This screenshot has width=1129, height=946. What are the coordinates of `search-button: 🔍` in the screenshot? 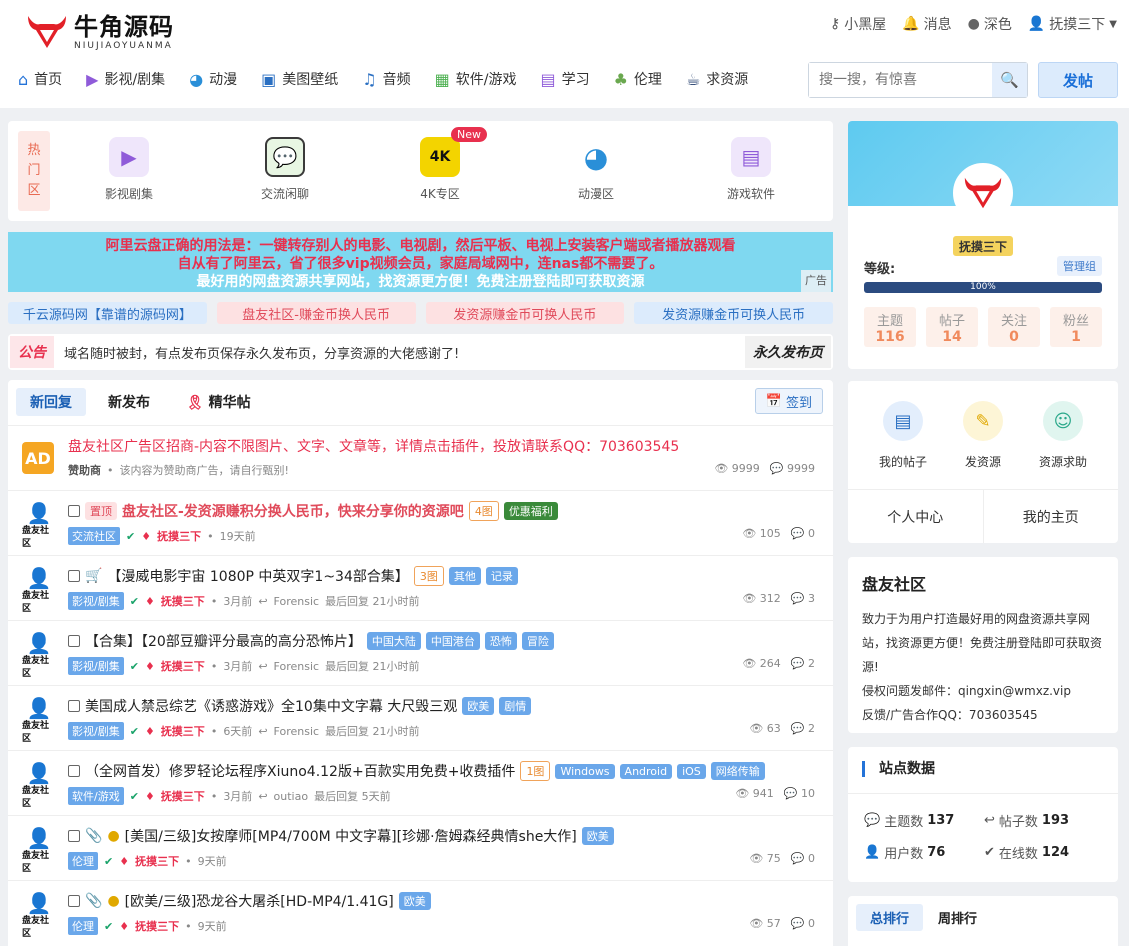 It's located at (1009, 80).